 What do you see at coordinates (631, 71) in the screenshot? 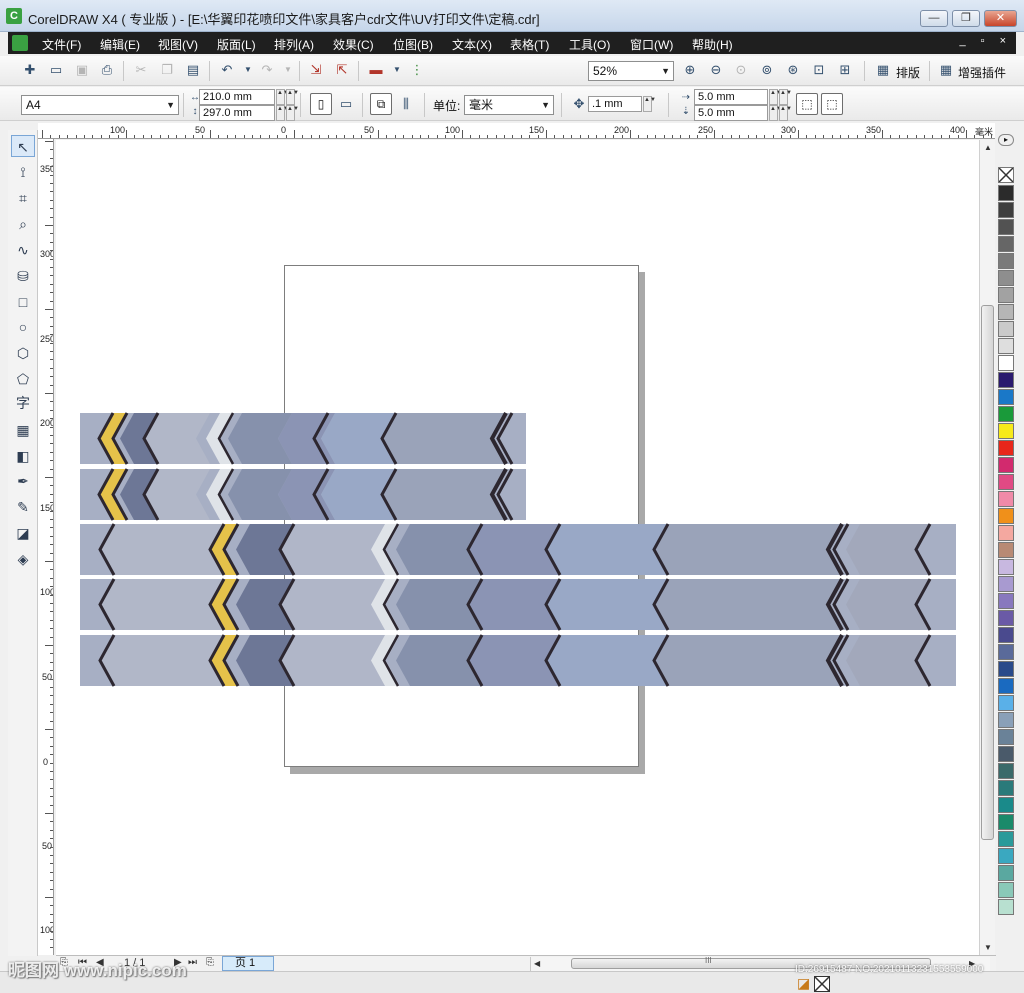
I see `zoom-level-select: 52% ▼` at bounding box center [631, 71].